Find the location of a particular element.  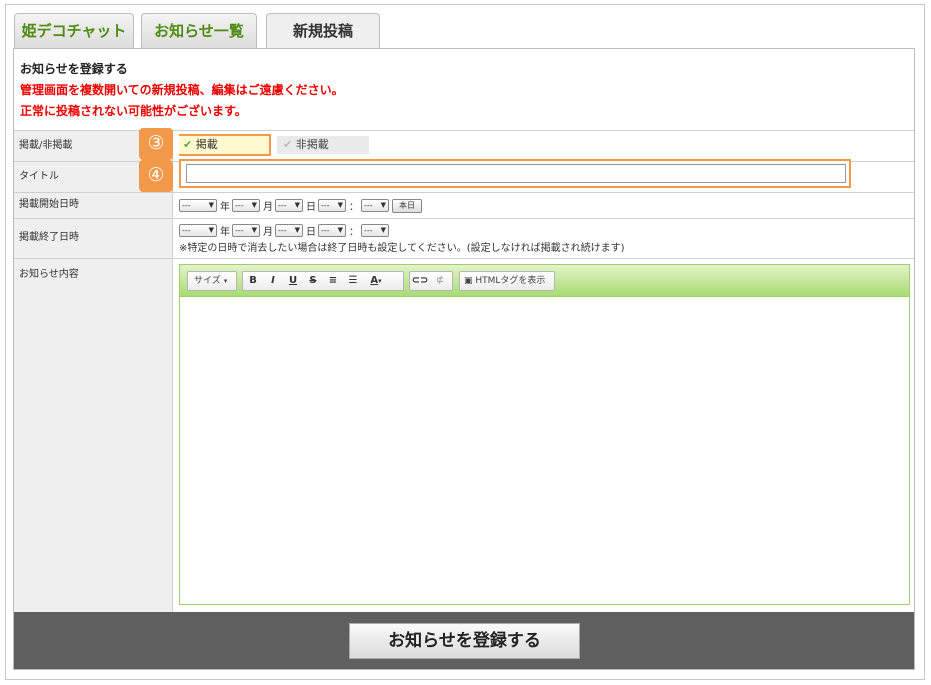

start-hour-select: --- ▼ is located at coordinates (332, 205).